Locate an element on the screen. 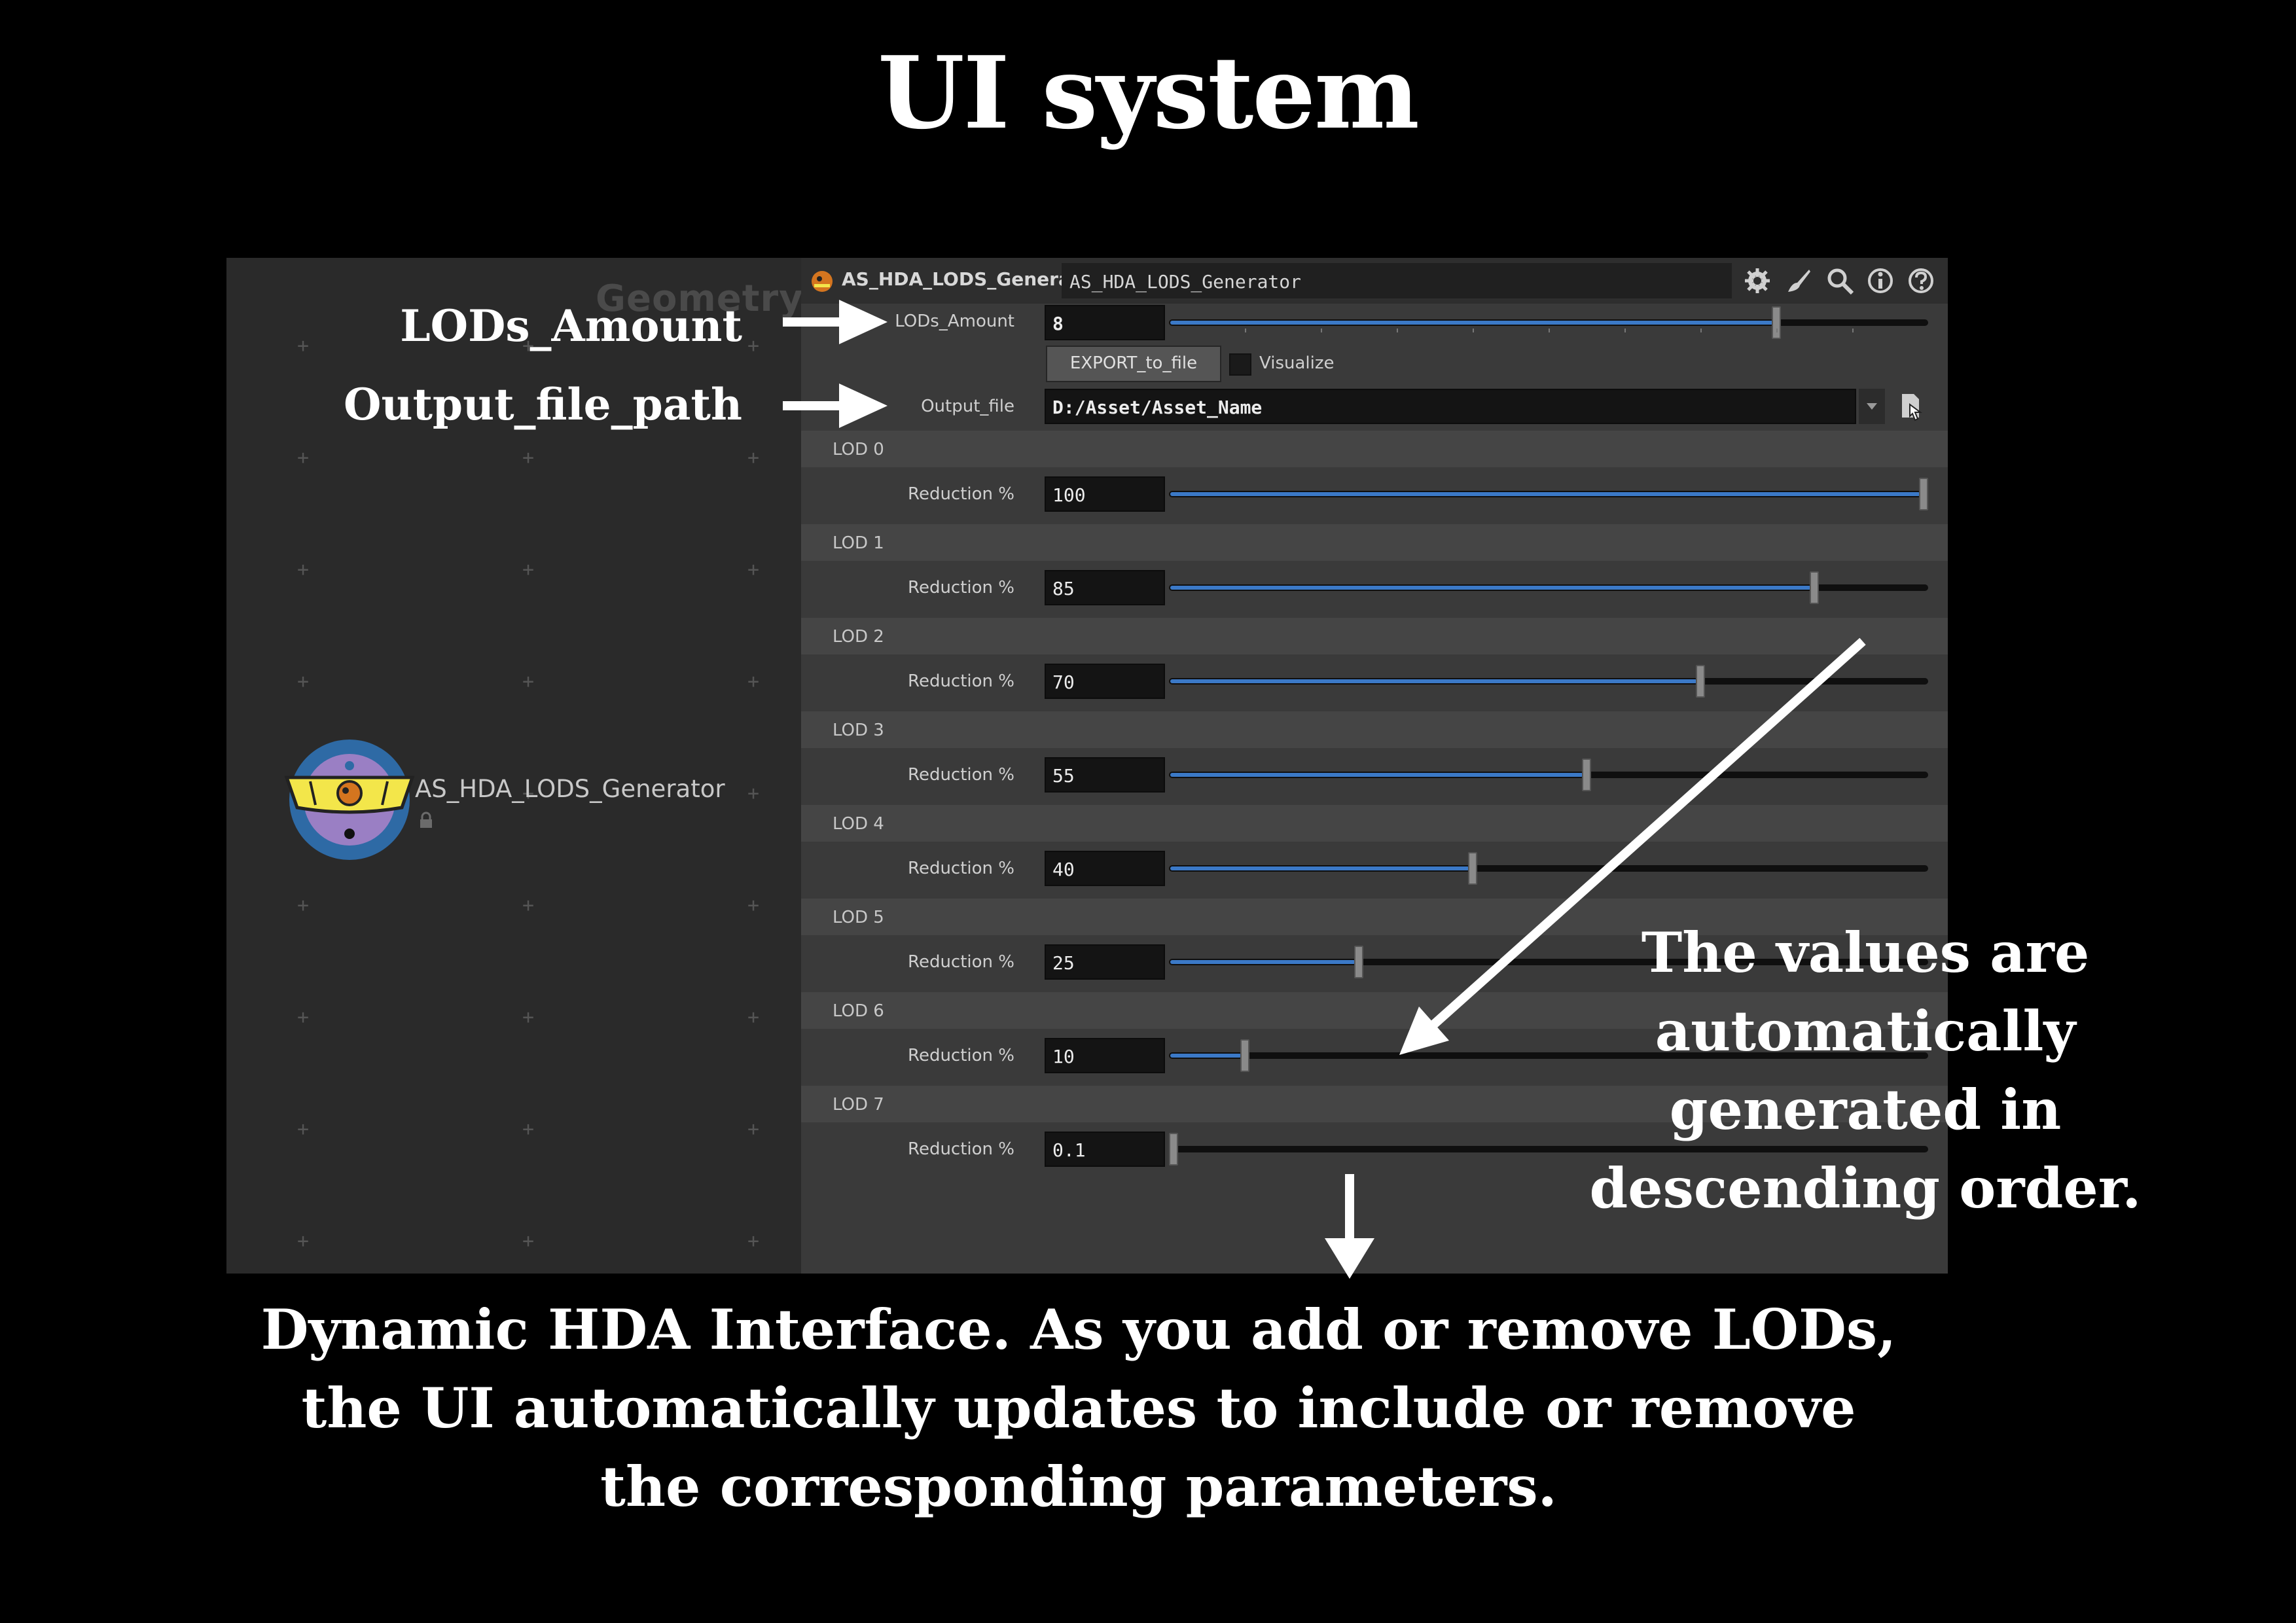 The width and height of the screenshot is (2296, 1623). arrow-to-dynamic-note is located at coordinates (1349, 1227).